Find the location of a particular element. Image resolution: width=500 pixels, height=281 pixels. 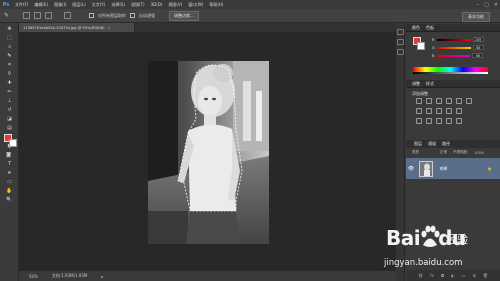

menu-help: 帮助(H) is located at coordinates (216, 5).